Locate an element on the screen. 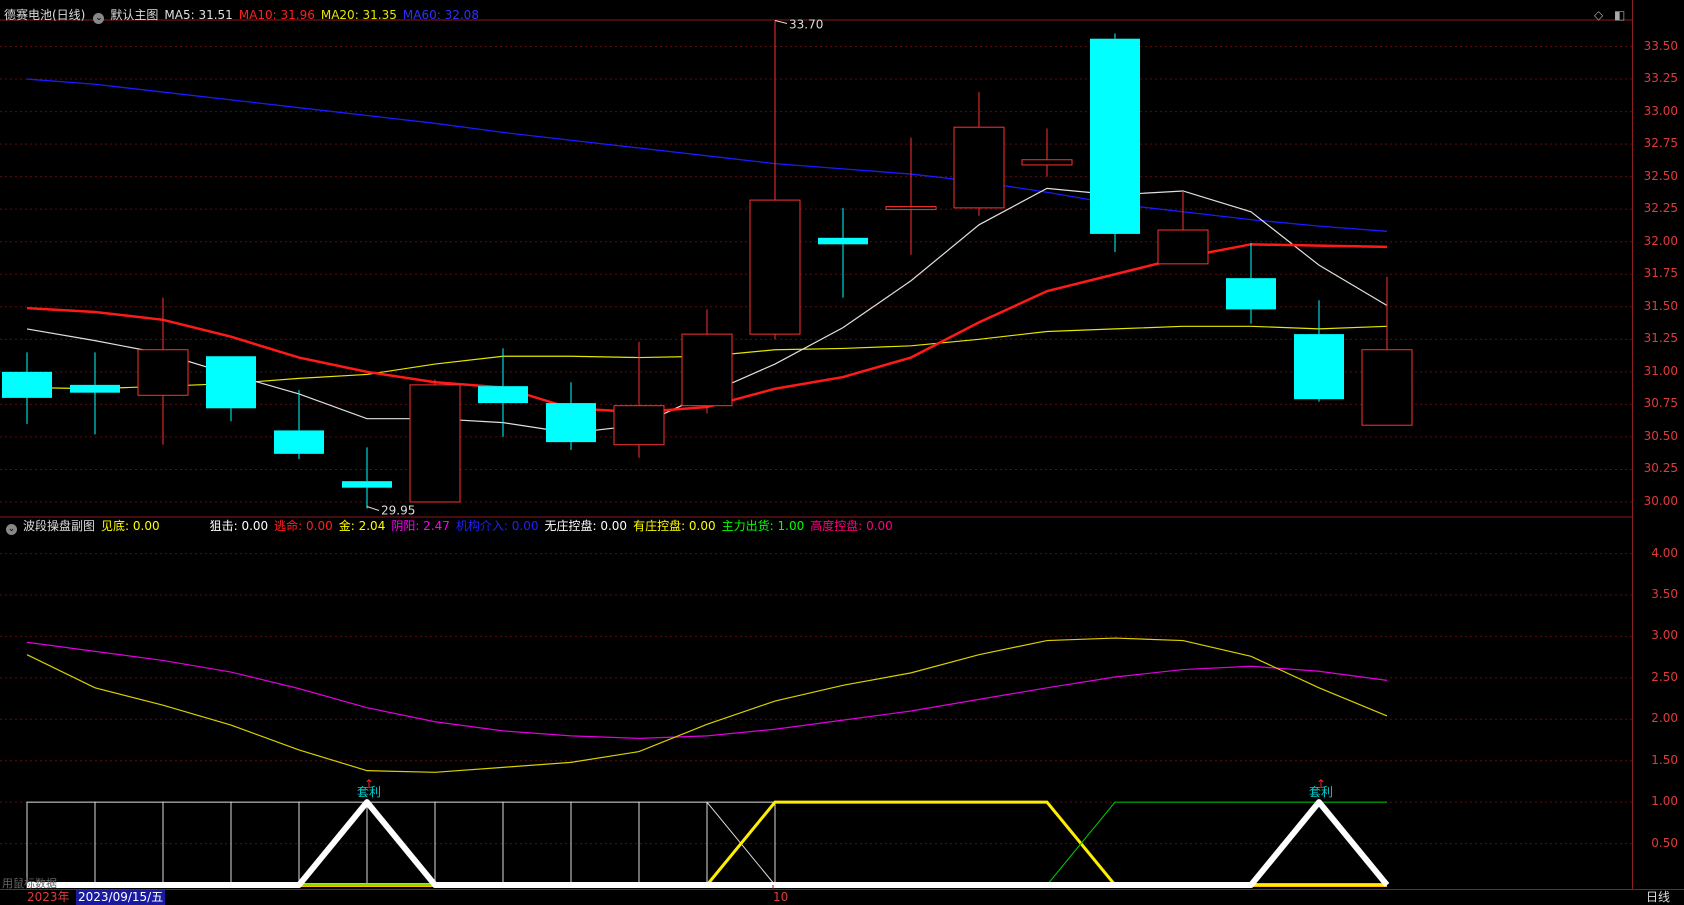 This screenshot has height=905, width=1684. template-name: 默认主图 is located at coordinates (134, 15).